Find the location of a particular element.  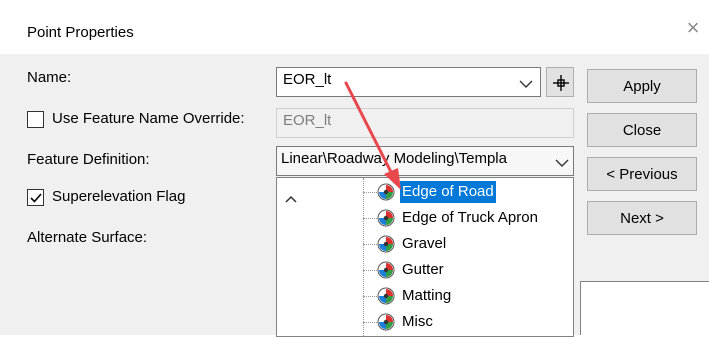

feature-definition-combobox: Linear\Roadway Modeling\Templa is located at coordinates (425, 161).